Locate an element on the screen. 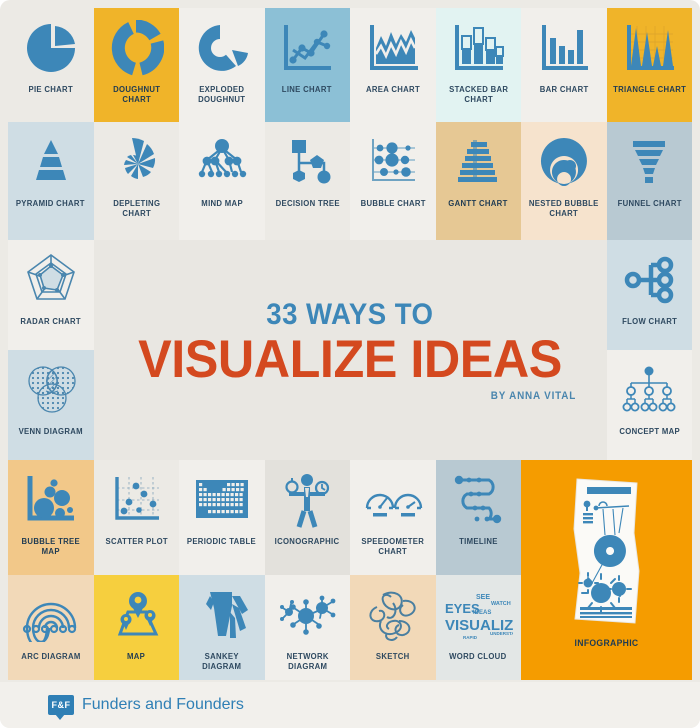 The height and width of the screenshot is (728, 700). cell-radar-chart: RADAR CHART is located at coordinates (51, 295).